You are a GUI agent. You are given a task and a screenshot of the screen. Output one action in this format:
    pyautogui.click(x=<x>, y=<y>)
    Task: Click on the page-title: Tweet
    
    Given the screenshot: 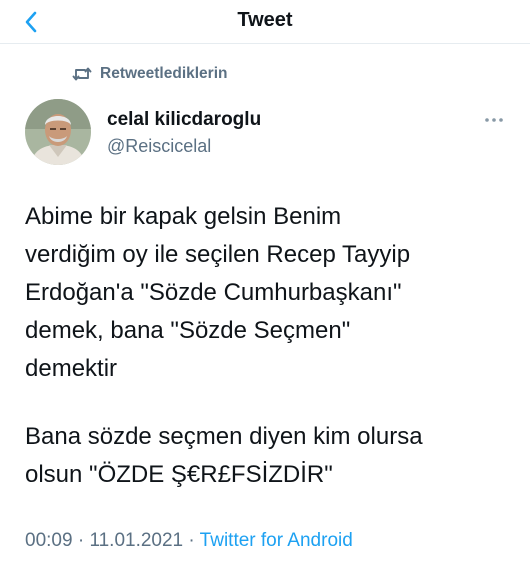 What is the action you would take?
    pyautogui.click(x=265, y=20)
    